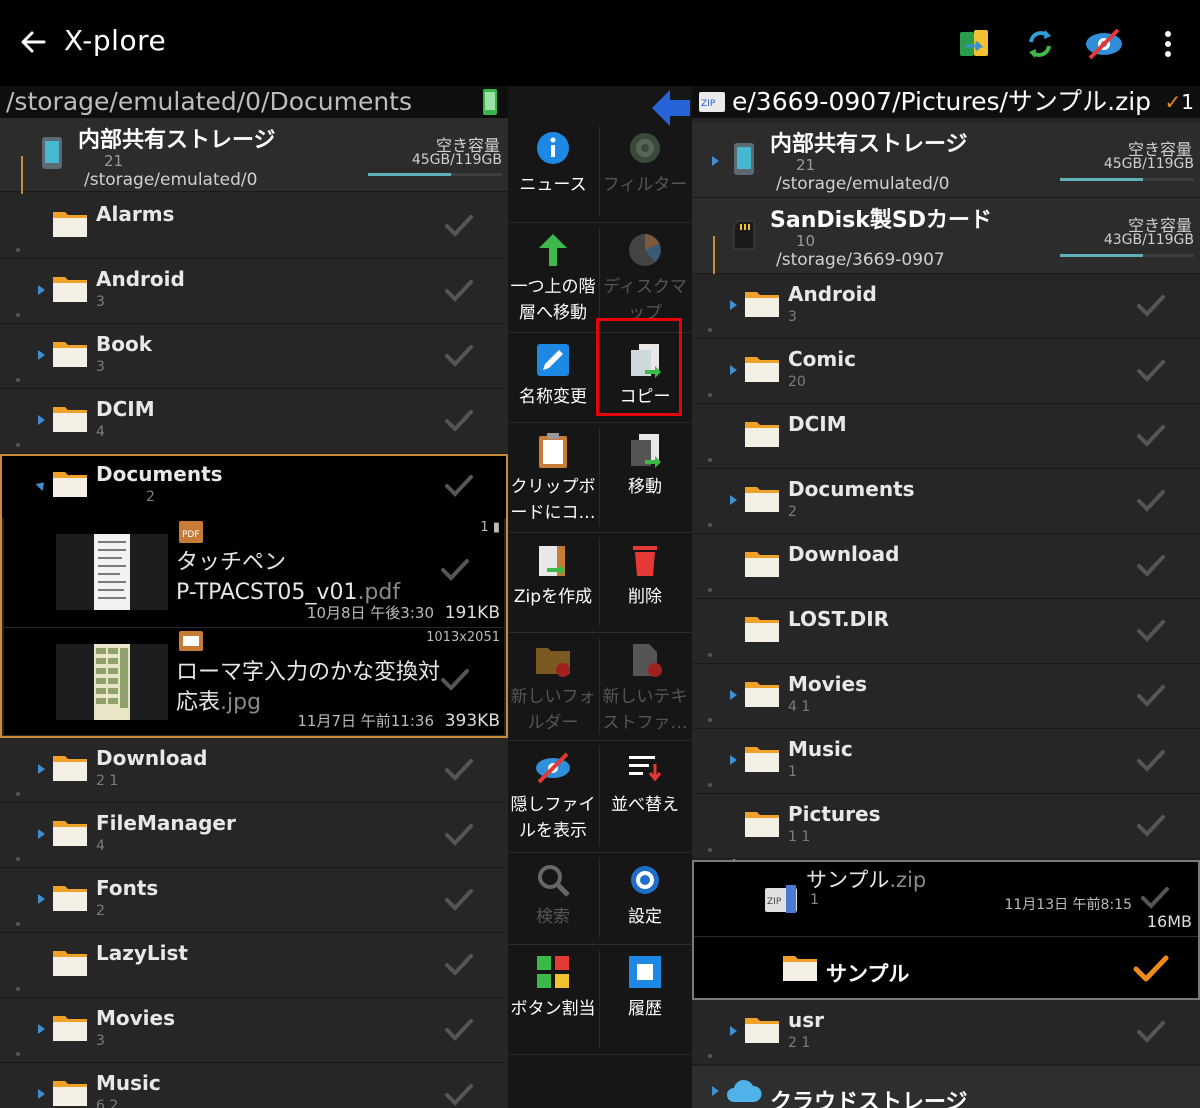 The width and height of the screenshot is (1200, 1108). What do you see at coordinates (254, 900) in the screenshot?
I see `folder-row-fonts: Fonts 2` at bounding box center [254, 900].